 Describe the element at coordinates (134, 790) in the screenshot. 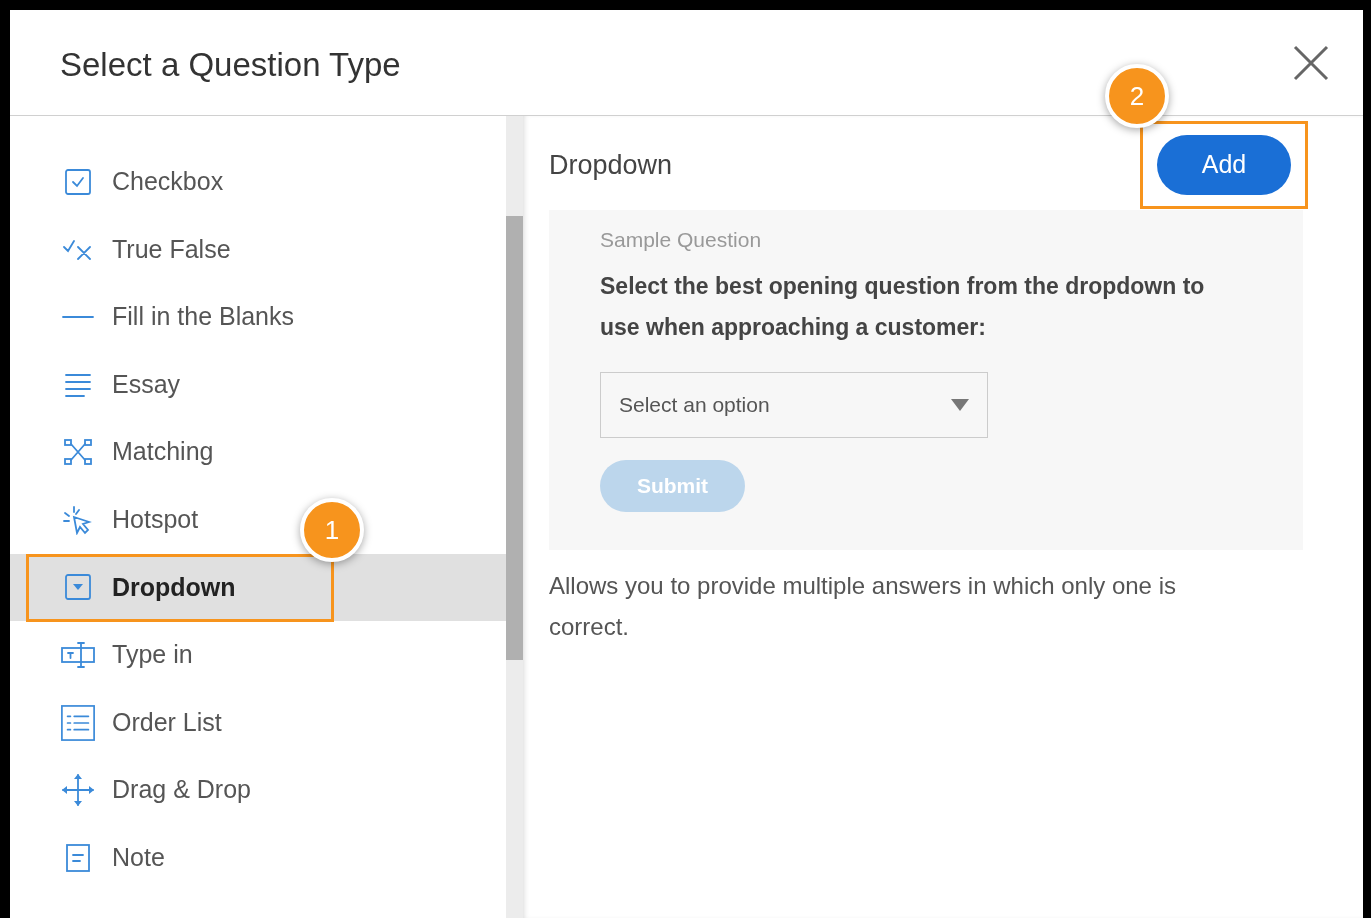

I see `question-type-item: Drag & Drop` at that location.